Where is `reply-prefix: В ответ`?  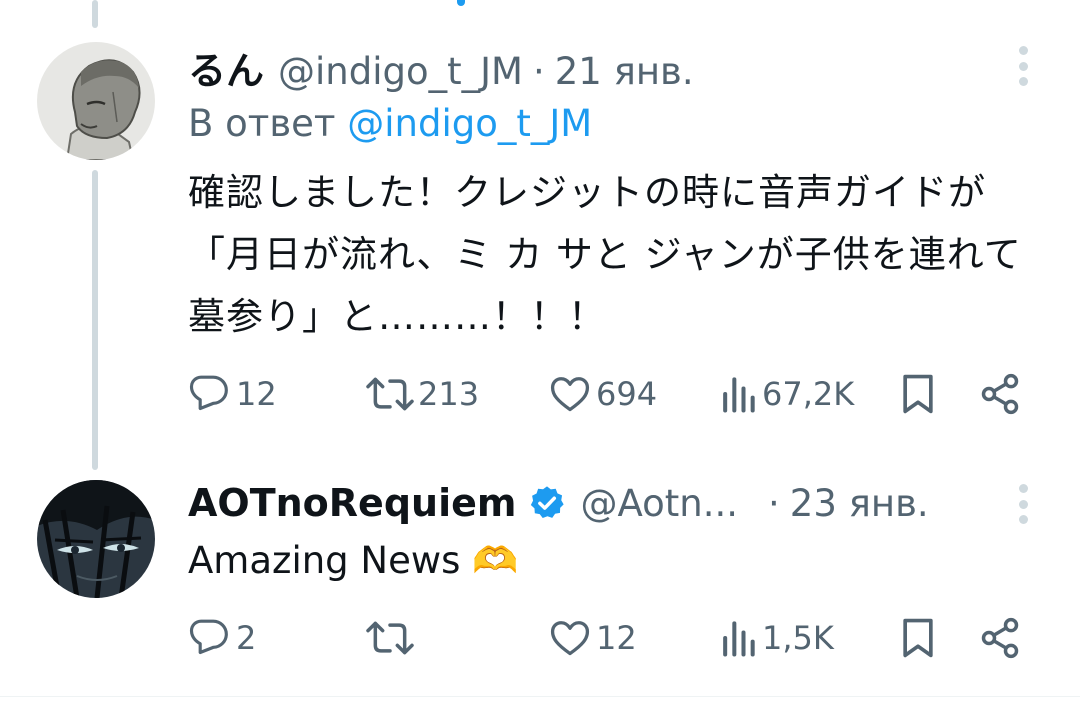
reply-prefix: В ответ is located at coordinates (262, 123).